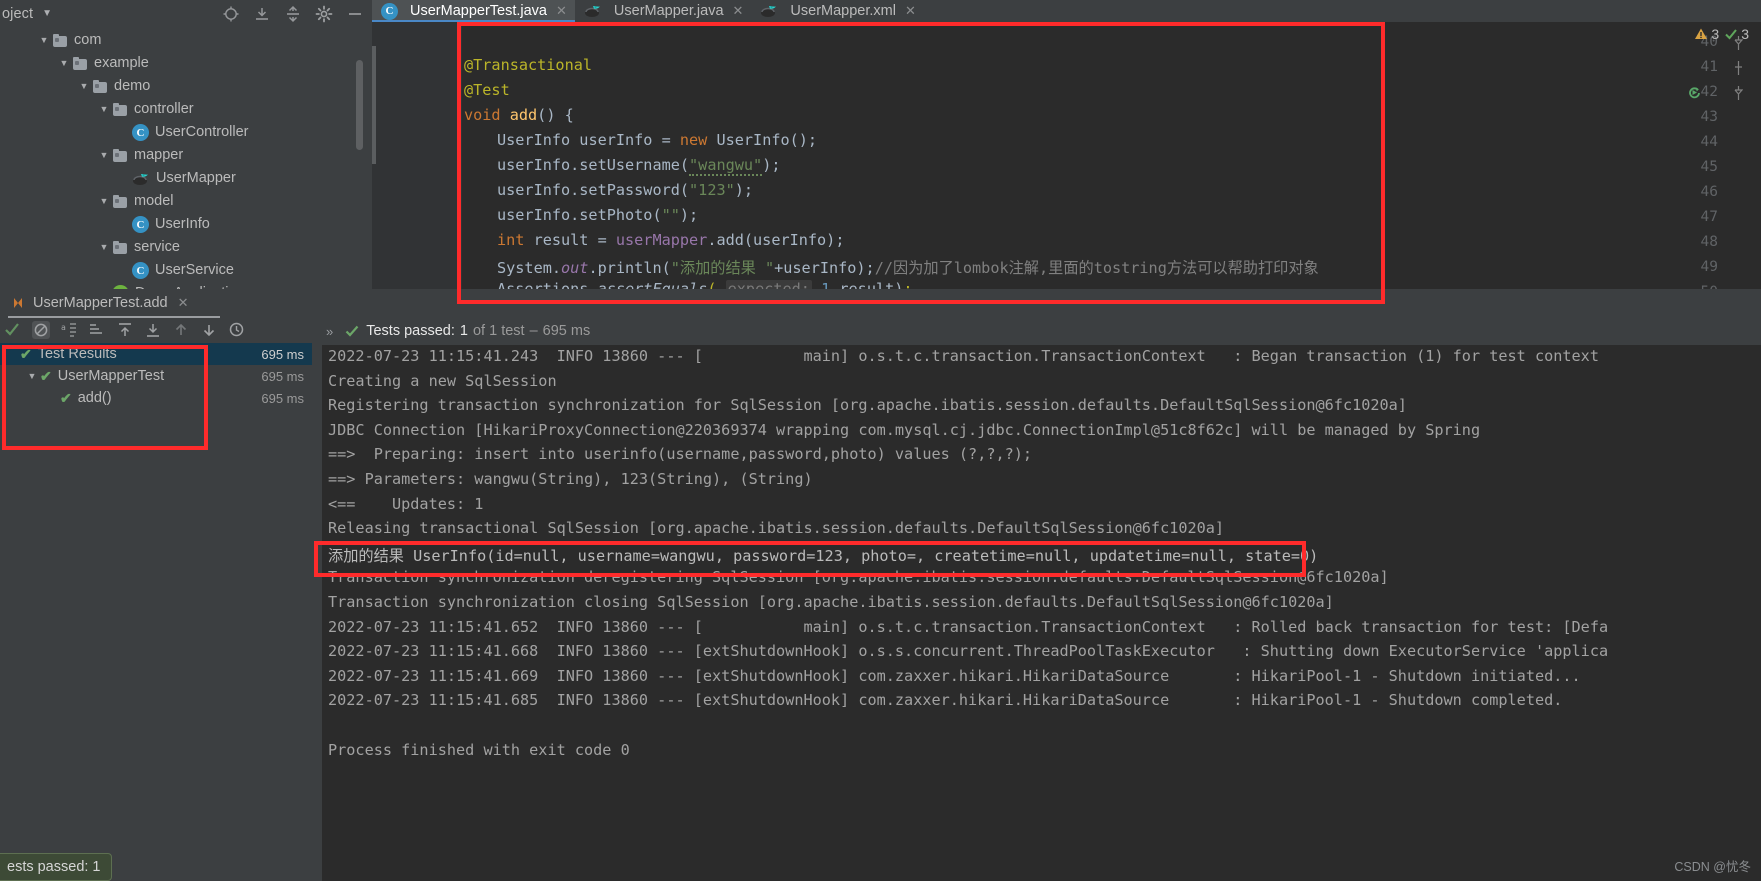 The image size is (1761, 881). I want to click on project-scrollbar, so click(359, 105).